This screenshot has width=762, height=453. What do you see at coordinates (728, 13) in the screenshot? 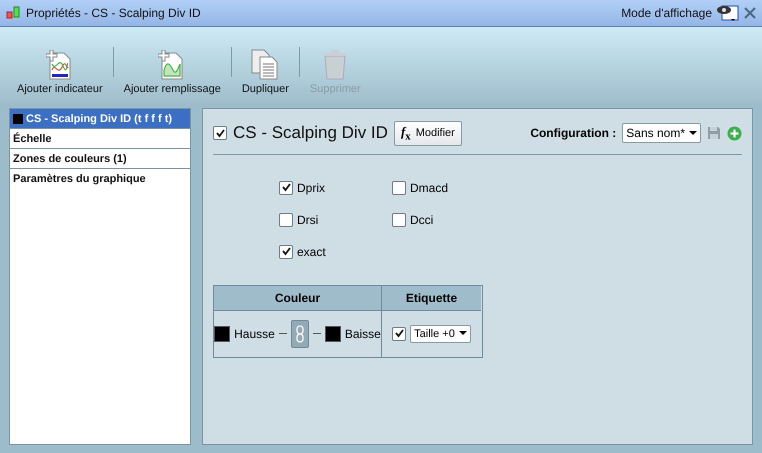
I see `eye-icon` at bounding box center [728, 13].